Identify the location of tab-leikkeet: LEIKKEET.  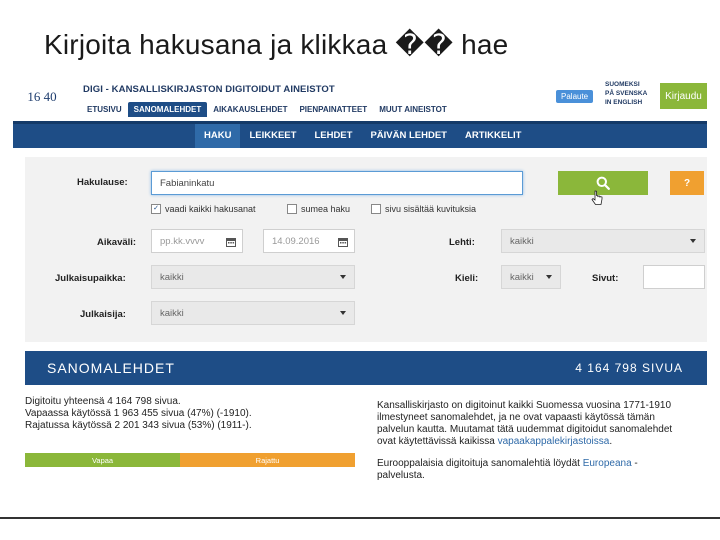
(272, 136).